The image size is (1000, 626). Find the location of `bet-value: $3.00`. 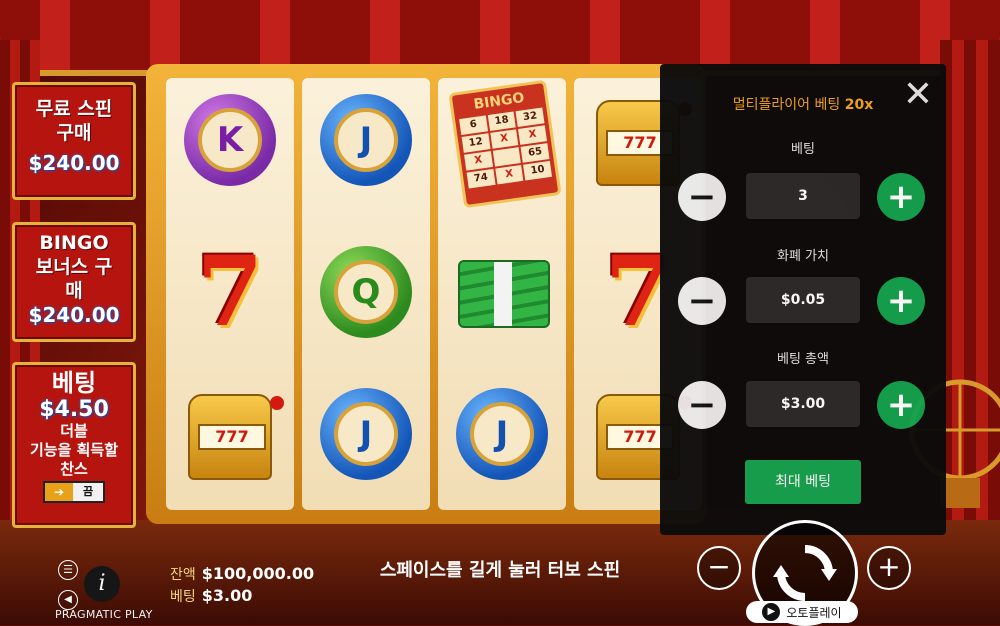

bet-value: $3.00 is located at coordinates (227, 595).